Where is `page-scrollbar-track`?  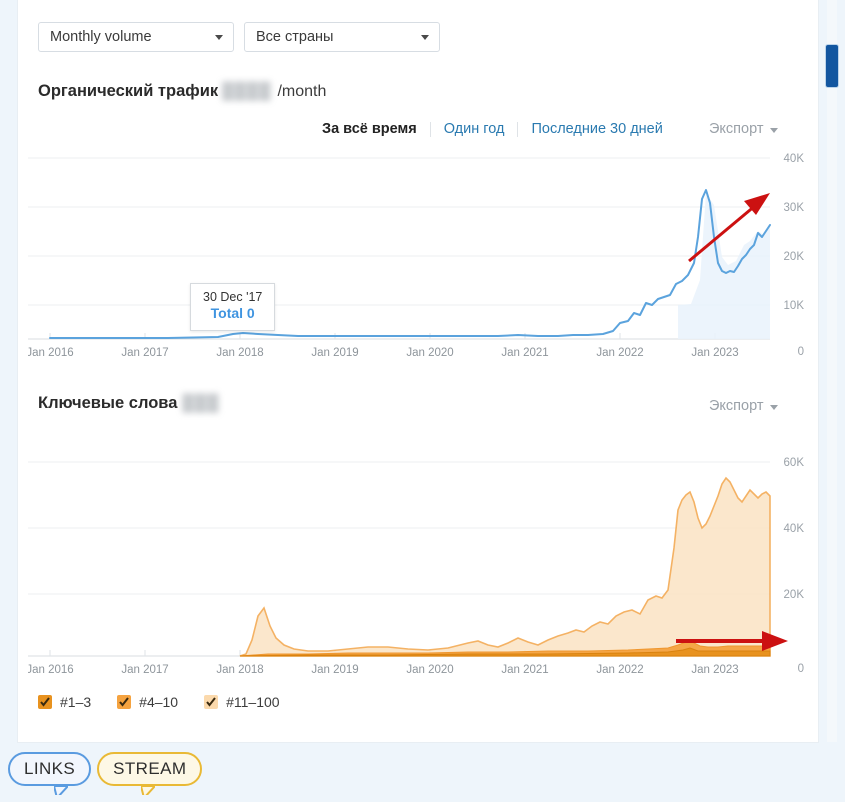
page-scrollbar-track is located at coordinates (832, 371).